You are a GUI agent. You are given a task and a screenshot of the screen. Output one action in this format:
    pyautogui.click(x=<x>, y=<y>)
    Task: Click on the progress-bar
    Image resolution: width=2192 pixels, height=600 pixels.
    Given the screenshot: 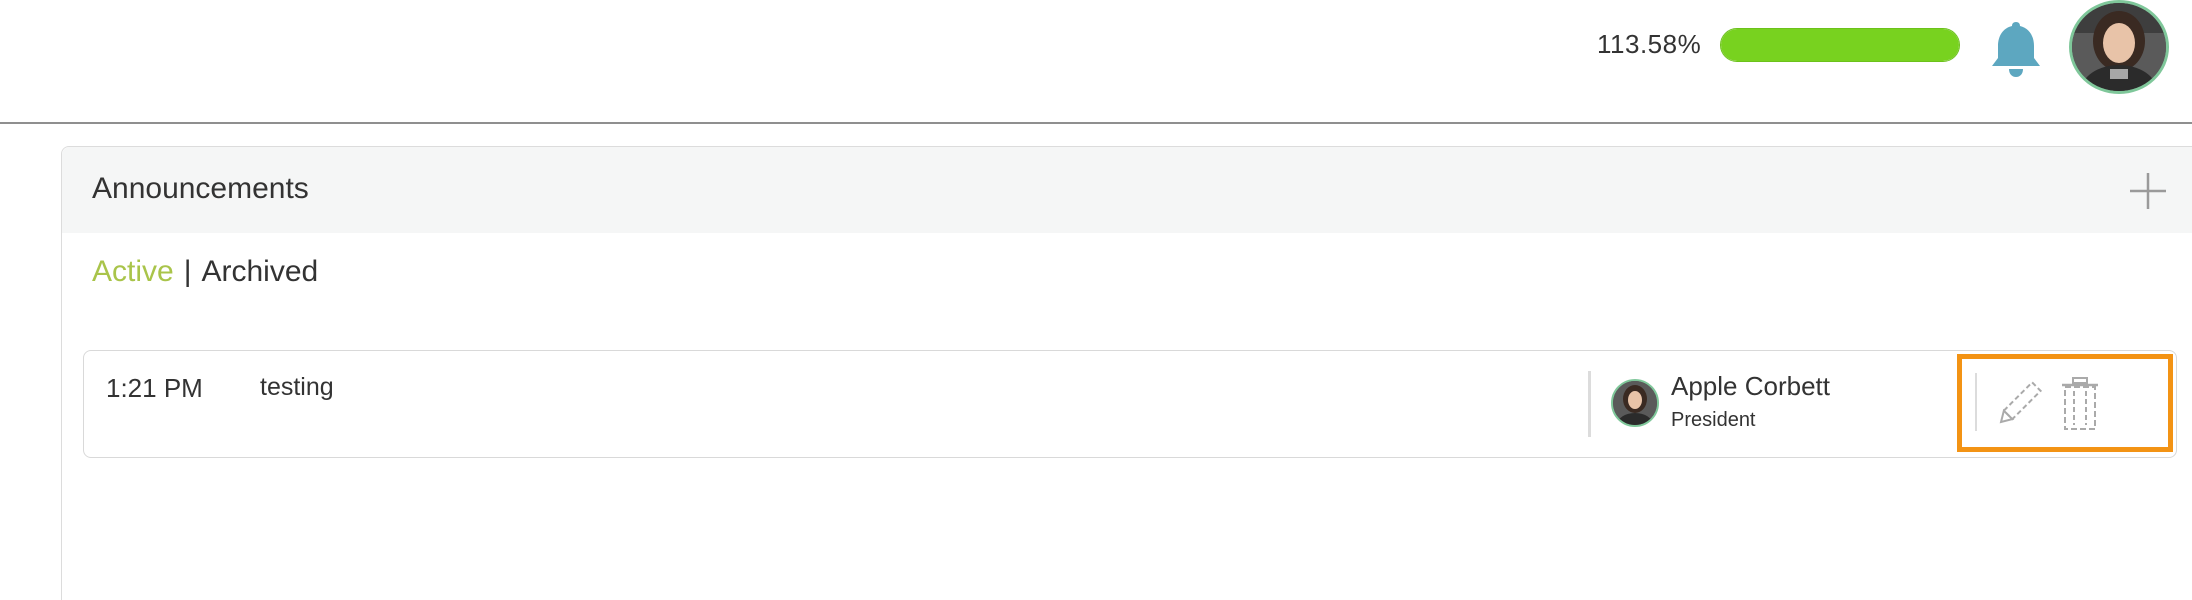 What is the action you would take?
    pyautogui.click(x=1840, y=45)
    